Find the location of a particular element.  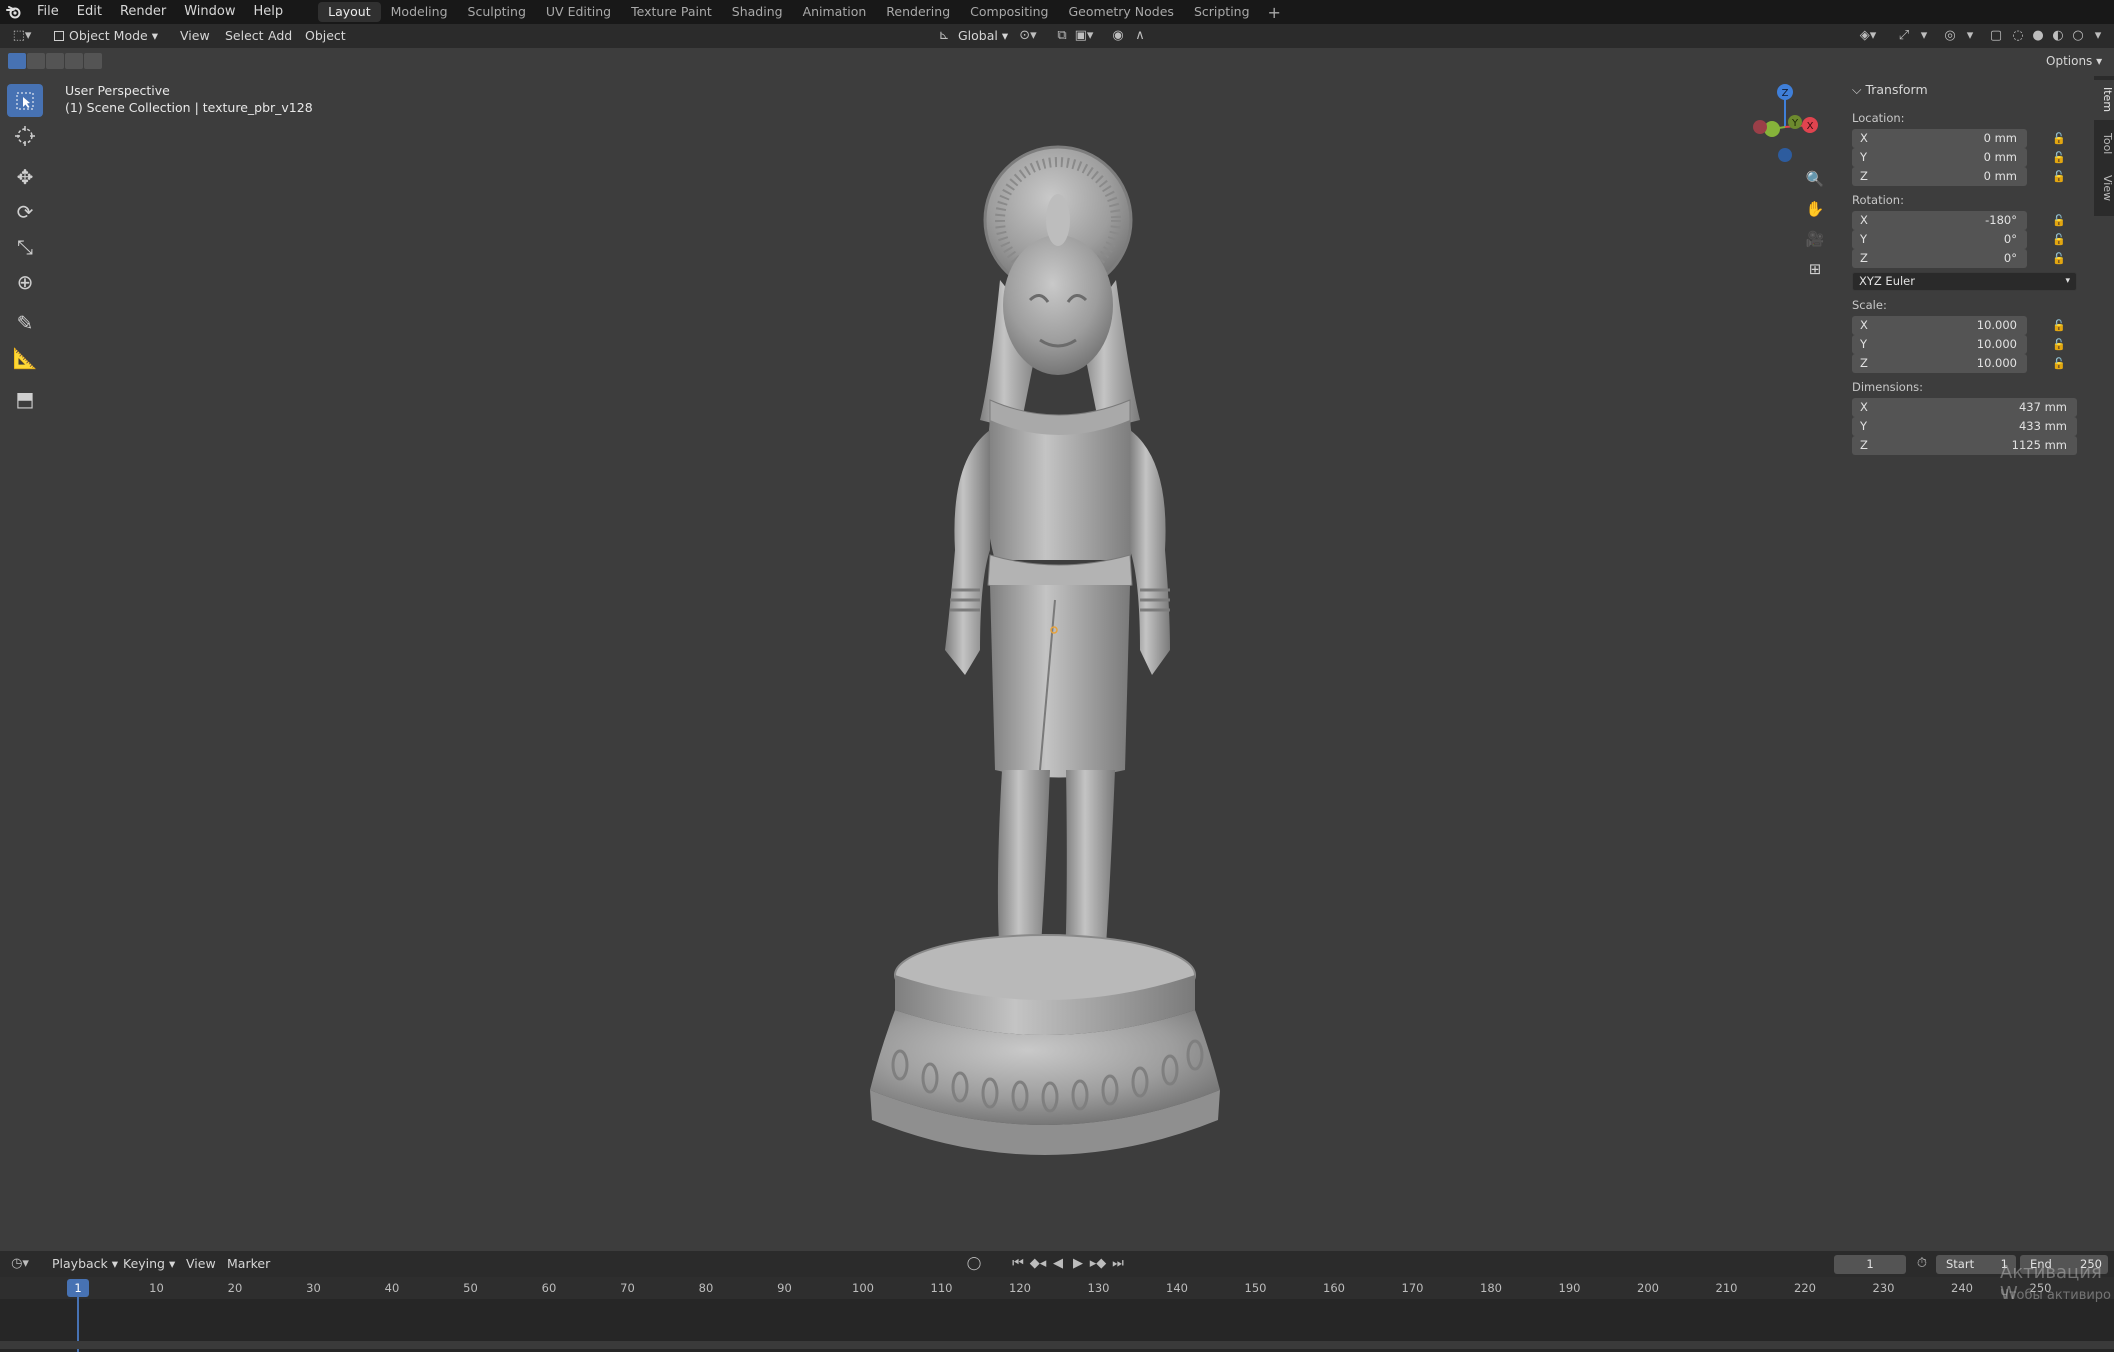

menu-file: File is located at coordinates (48, 12).